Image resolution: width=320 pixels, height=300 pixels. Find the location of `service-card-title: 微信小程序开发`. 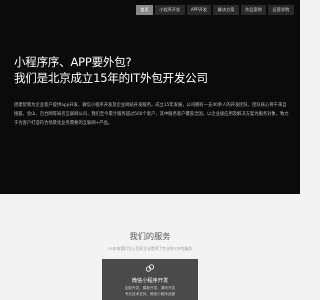

service-card-title: 微信小程序开发 is located at coordinates (150, 281).